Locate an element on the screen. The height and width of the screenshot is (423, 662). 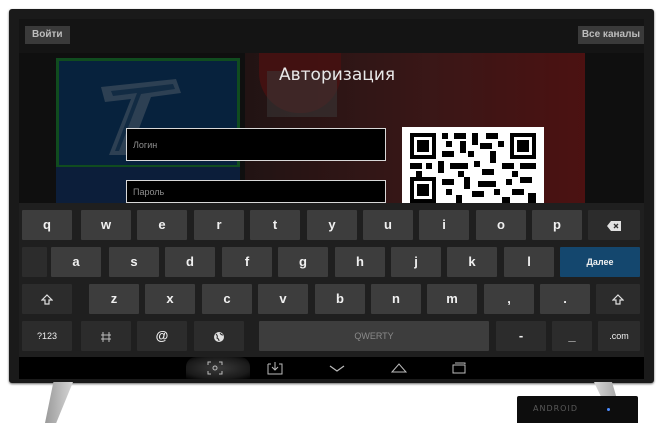
page-title: Авторизация is located at coordinates (337, 75).